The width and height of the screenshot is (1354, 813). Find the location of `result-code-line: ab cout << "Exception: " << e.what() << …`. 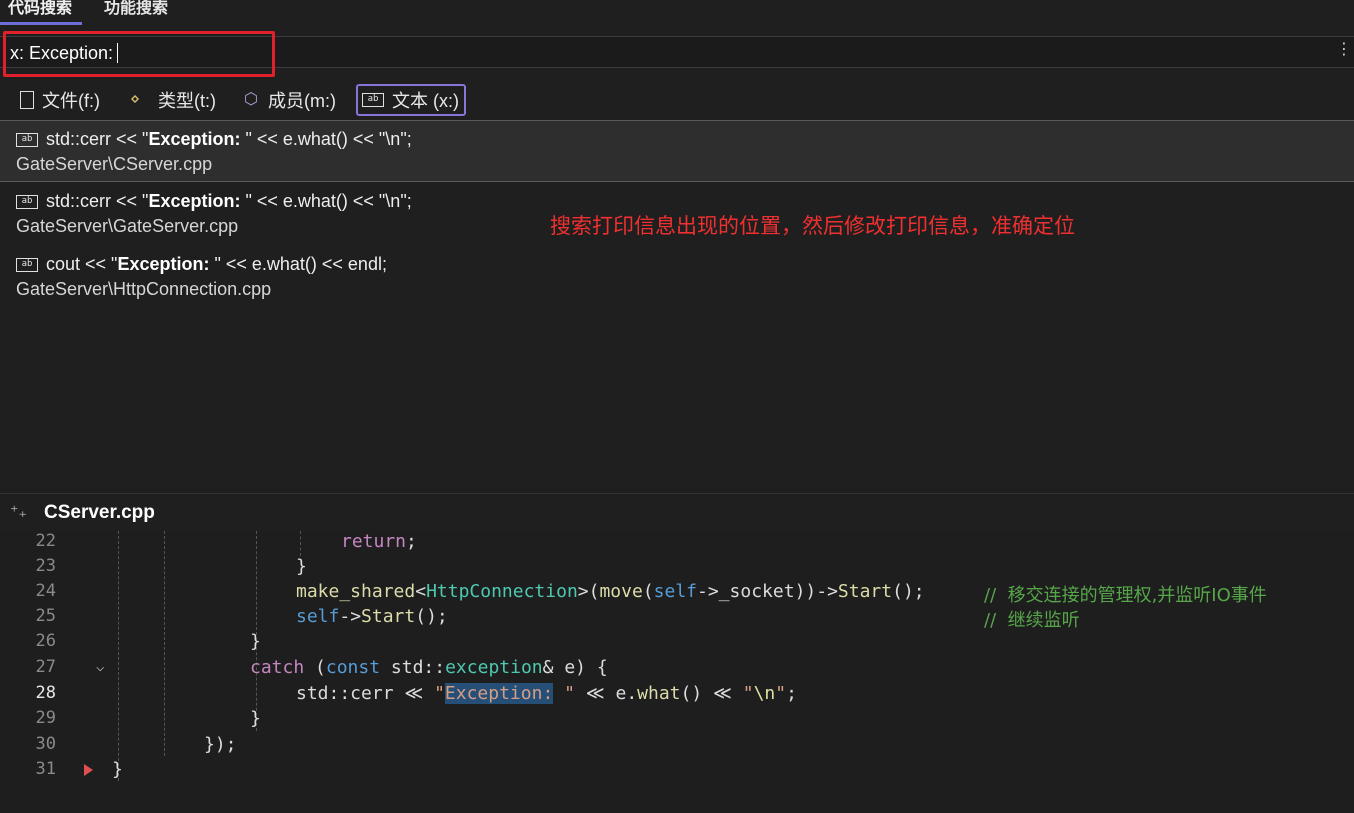

result-code-line: ab cout << "Exception: " << e.what() << … is located at coordinates (201, 264).